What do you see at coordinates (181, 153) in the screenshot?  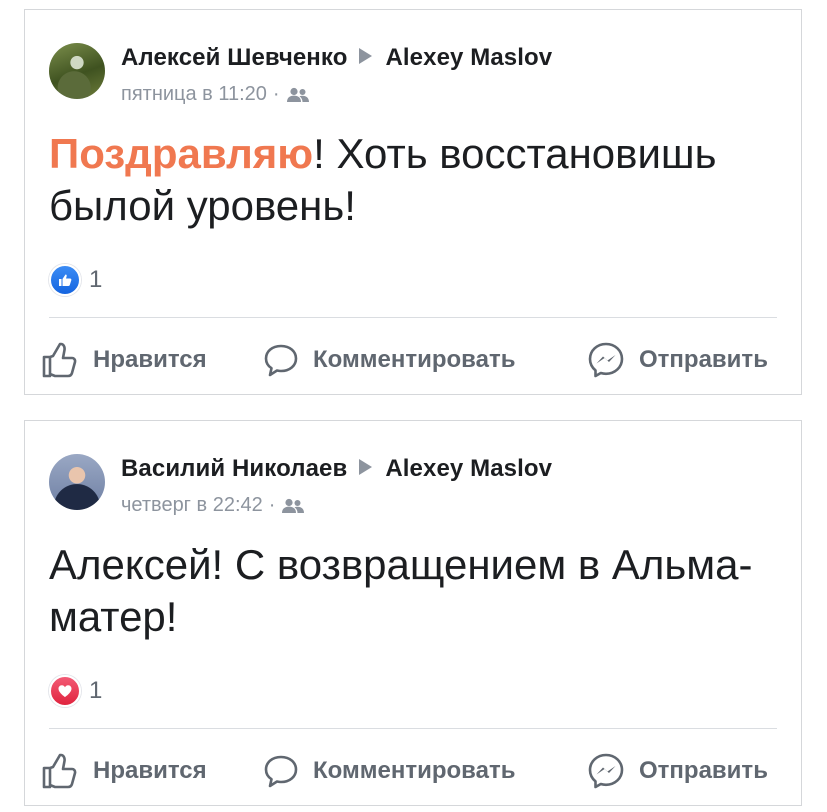 I see `message-highlight: Поздравляю` at bounding box center [181, 153].